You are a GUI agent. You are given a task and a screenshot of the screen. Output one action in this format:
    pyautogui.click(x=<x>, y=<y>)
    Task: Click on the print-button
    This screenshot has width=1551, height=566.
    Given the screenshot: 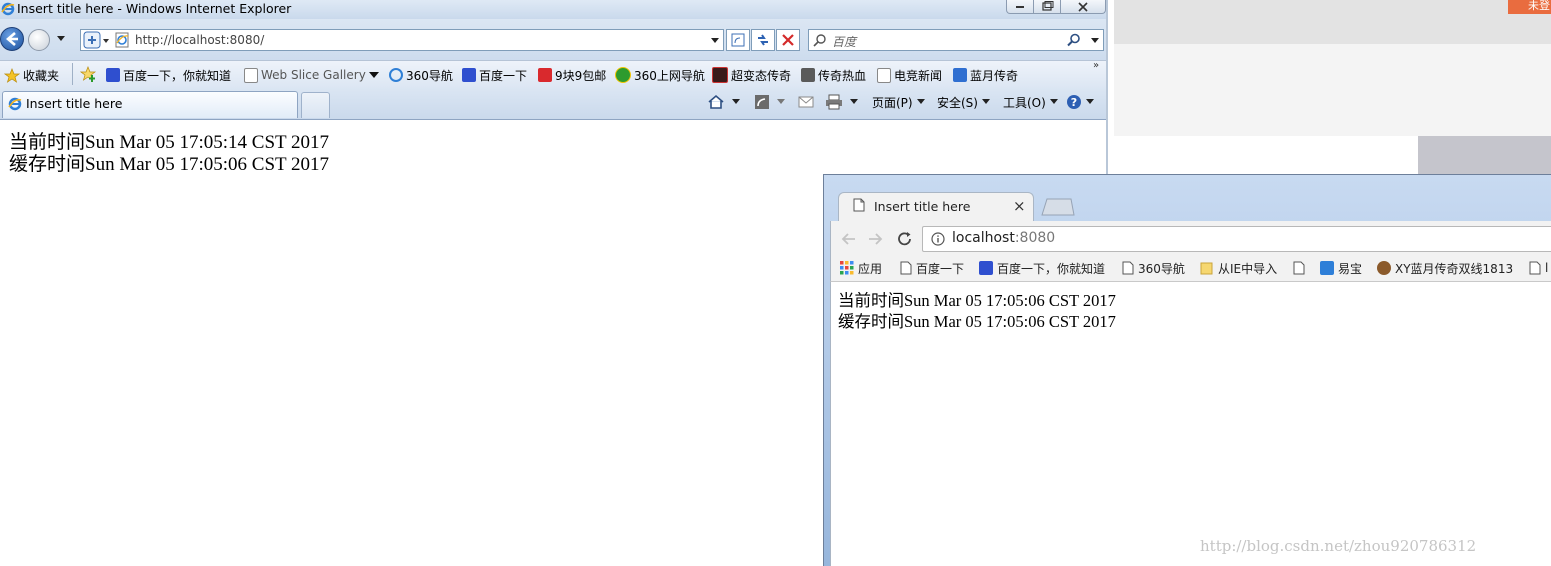 What is the action you would take?
    pyautogui.click(x=842, y=102)
    